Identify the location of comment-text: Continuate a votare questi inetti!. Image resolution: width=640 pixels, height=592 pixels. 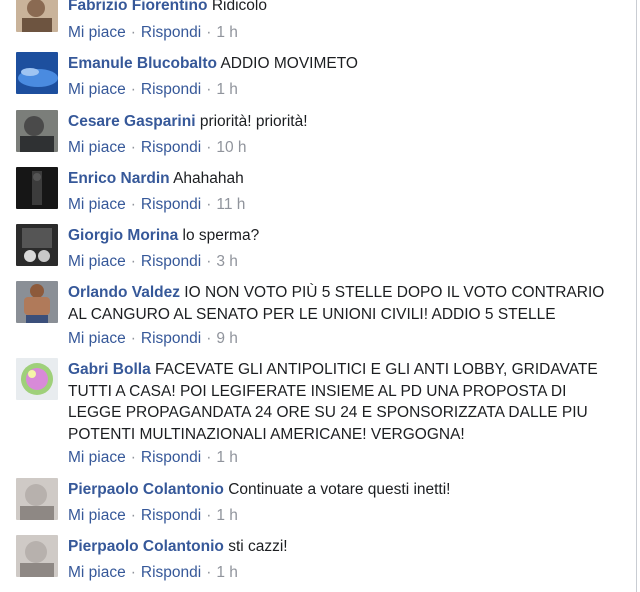
(339, 489).